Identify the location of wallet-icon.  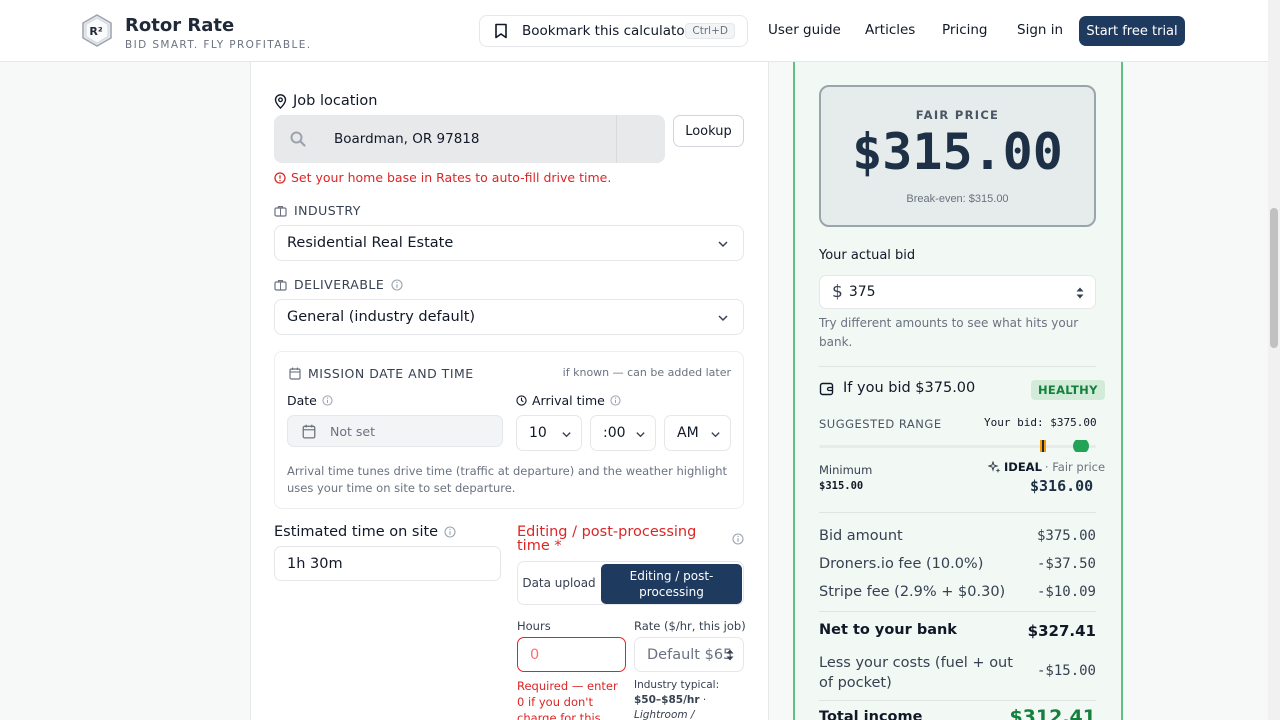
(826, 388).